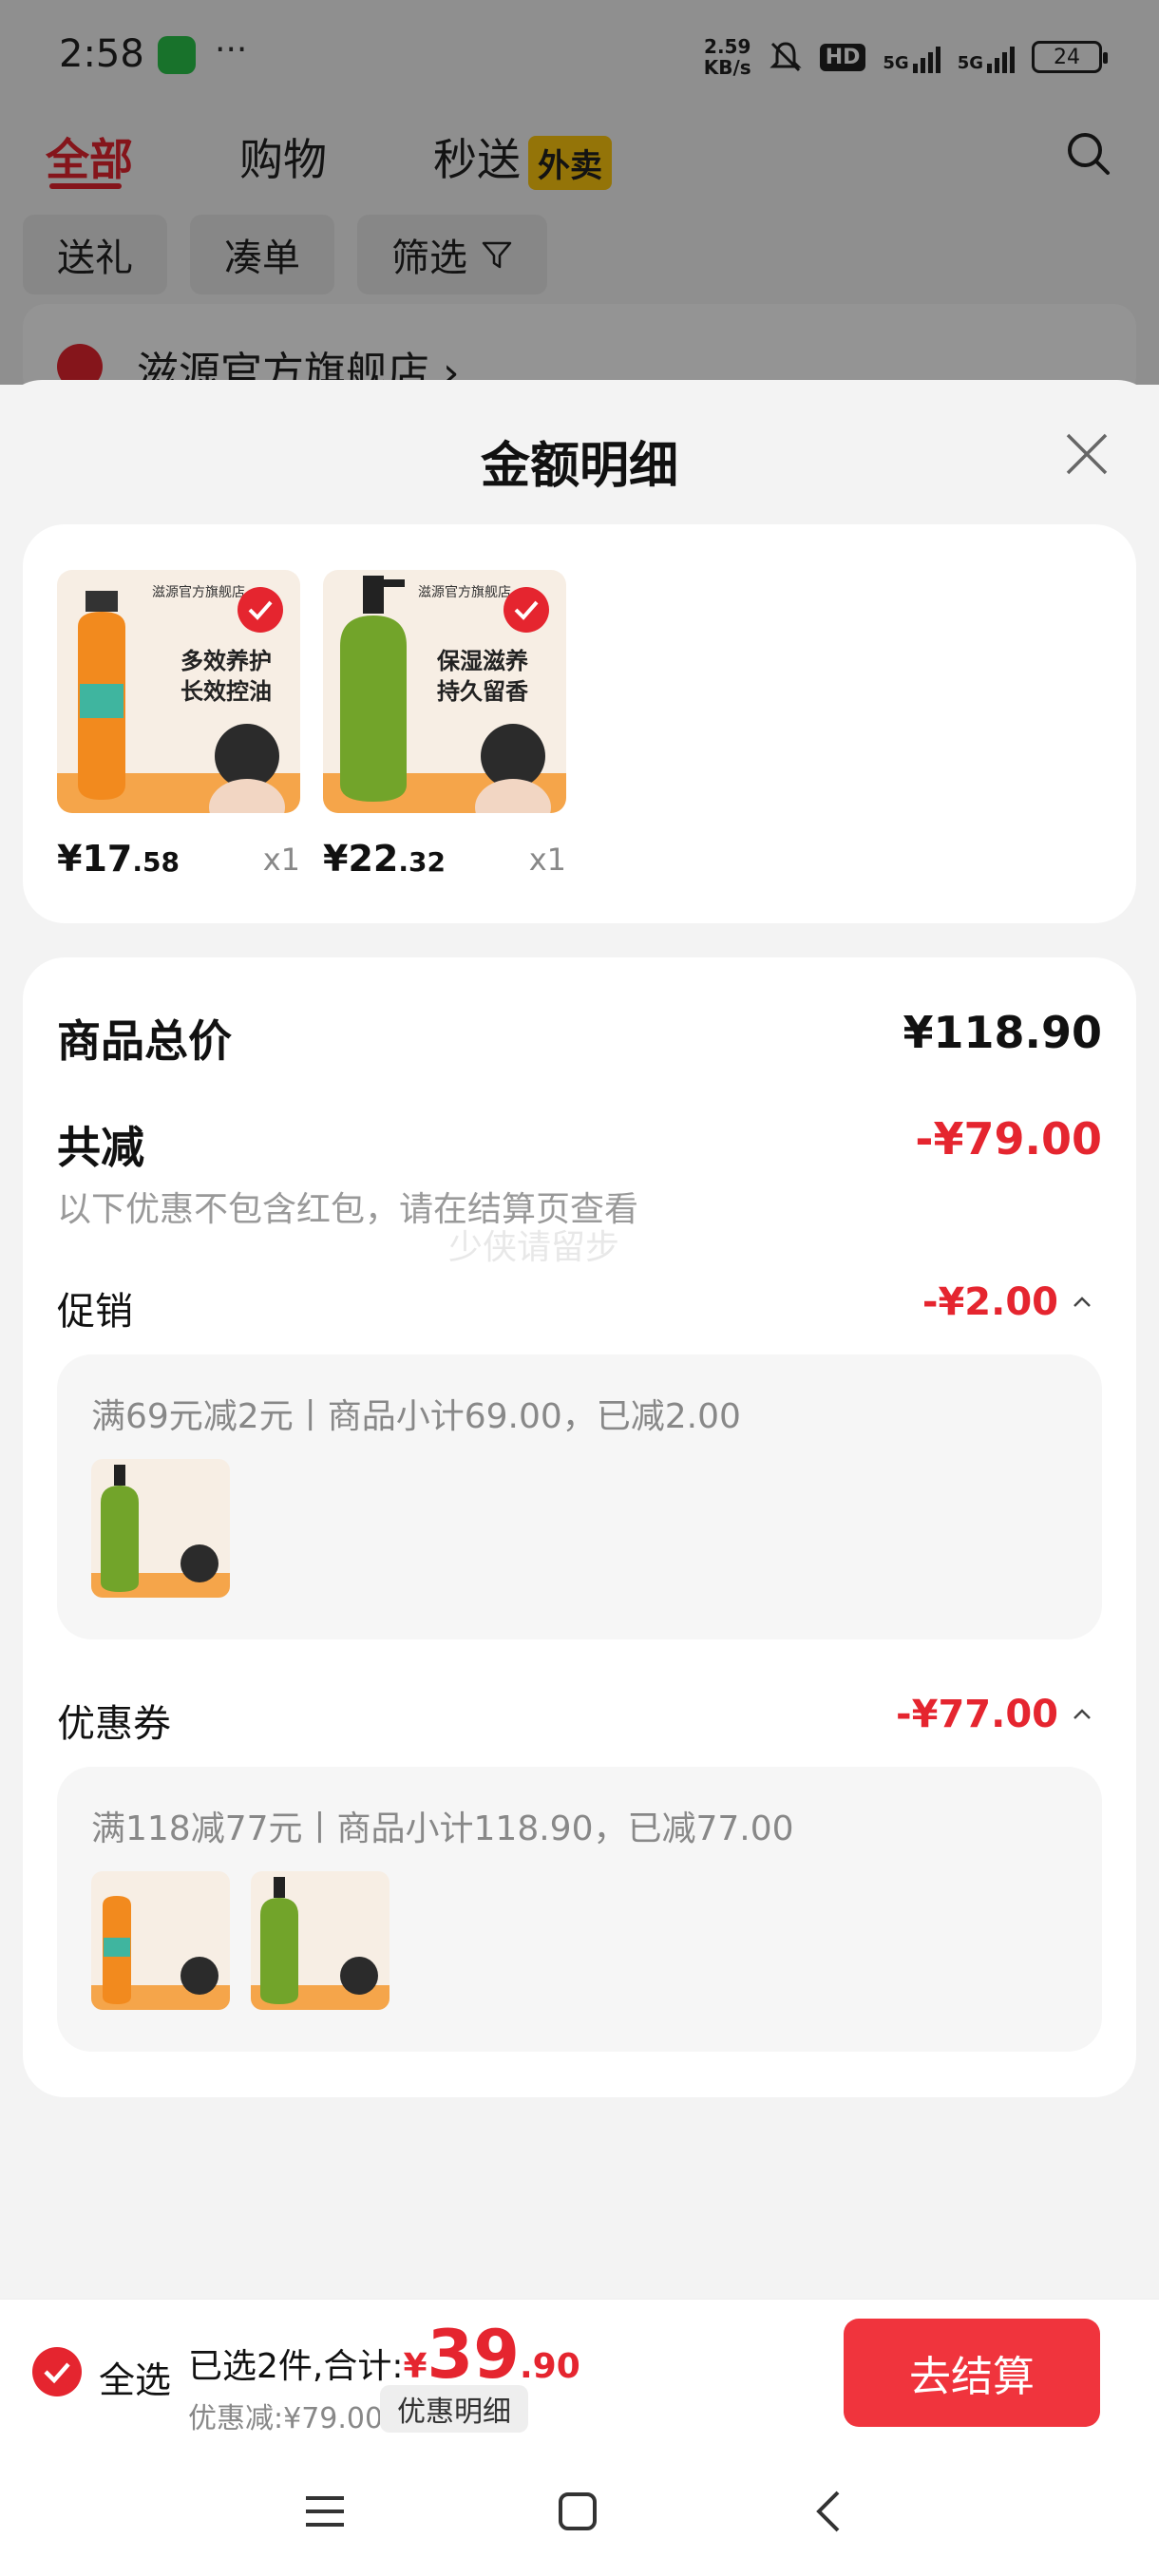 This screenshot has width=1159, height=2576. I want to click on reduce-value: -¥79.00, so click(1008, 1139).